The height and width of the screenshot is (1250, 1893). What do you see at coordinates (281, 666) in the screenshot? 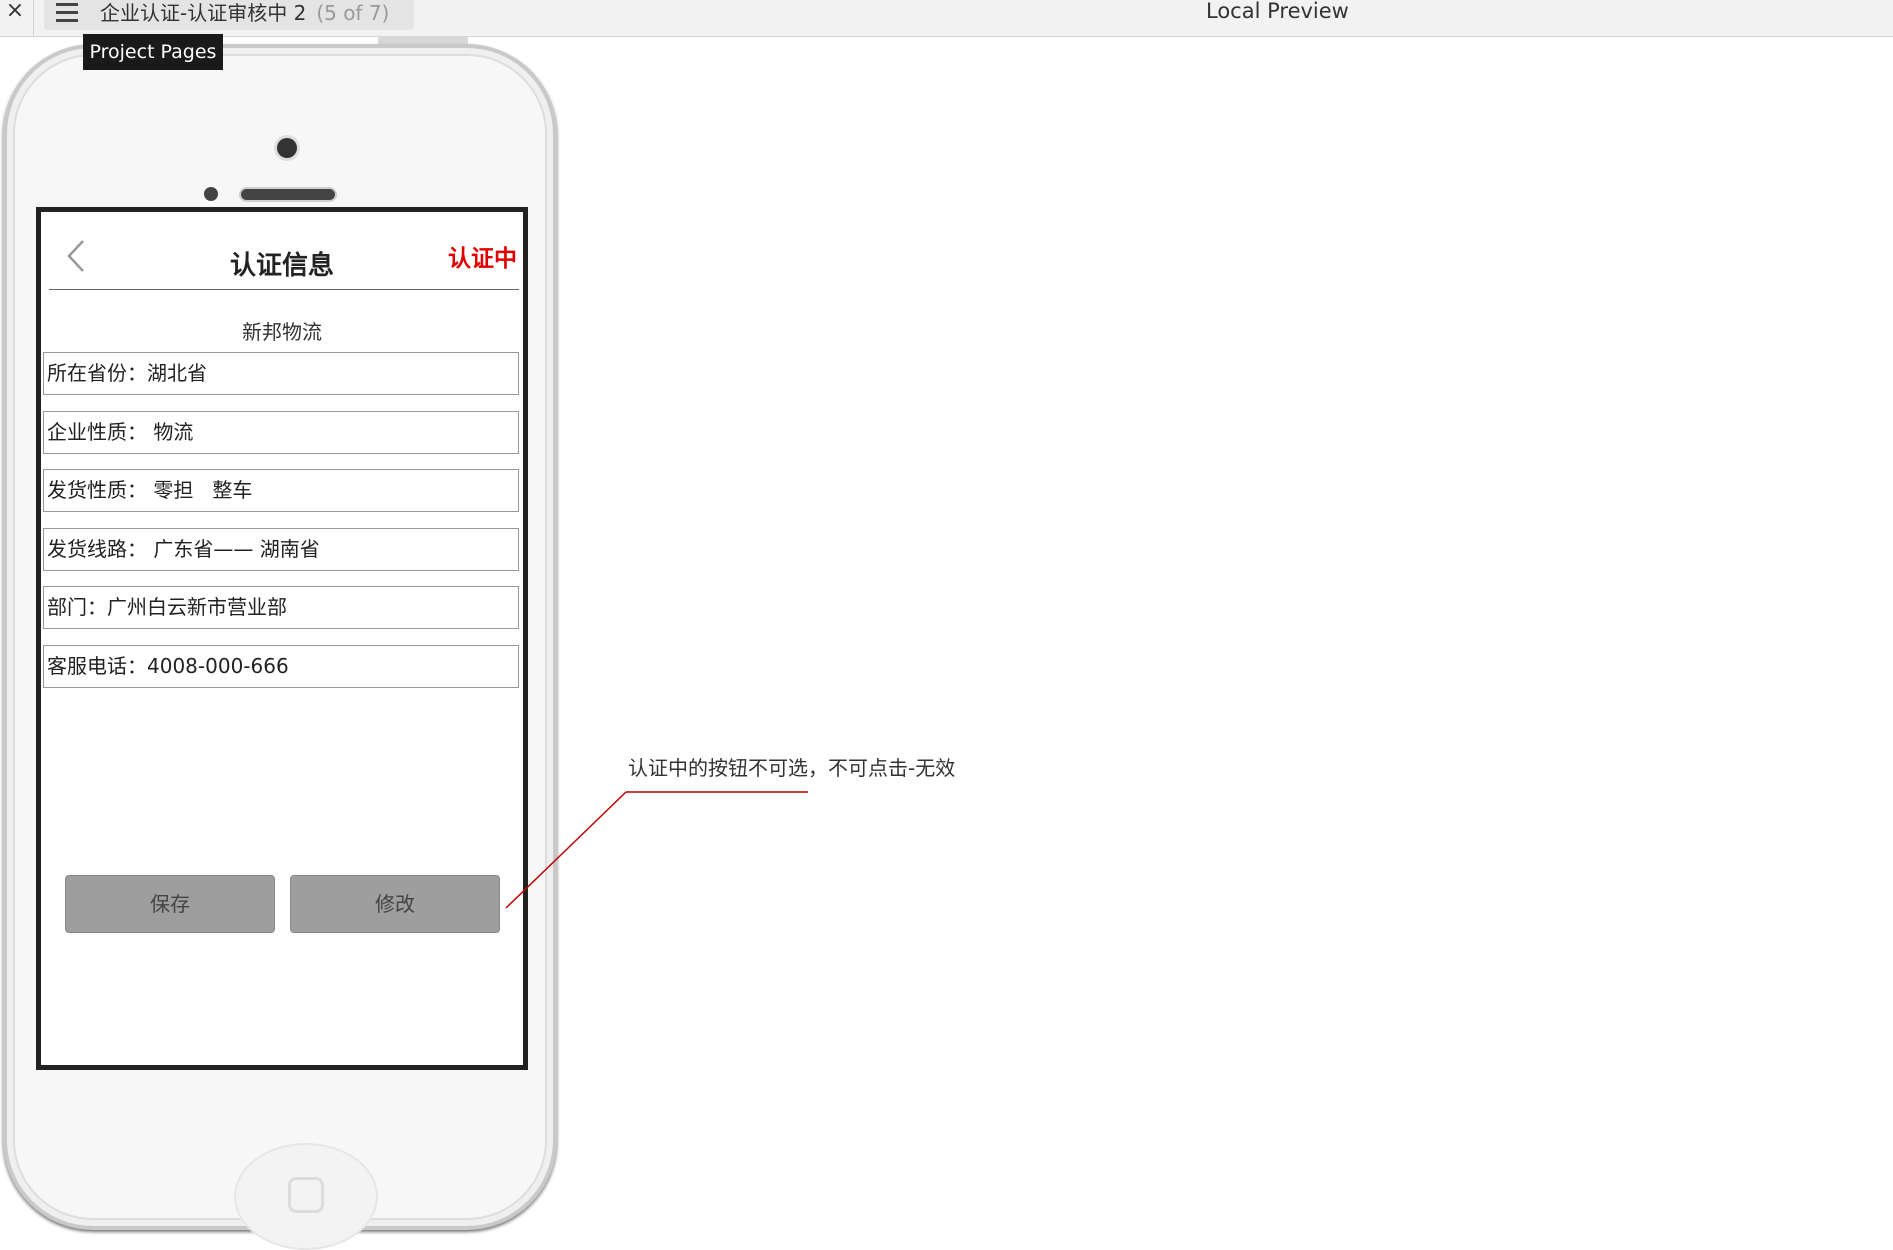
I see `info-row-service-phone: 客服电话：4008-000-666` at bounding box center [281, 666].